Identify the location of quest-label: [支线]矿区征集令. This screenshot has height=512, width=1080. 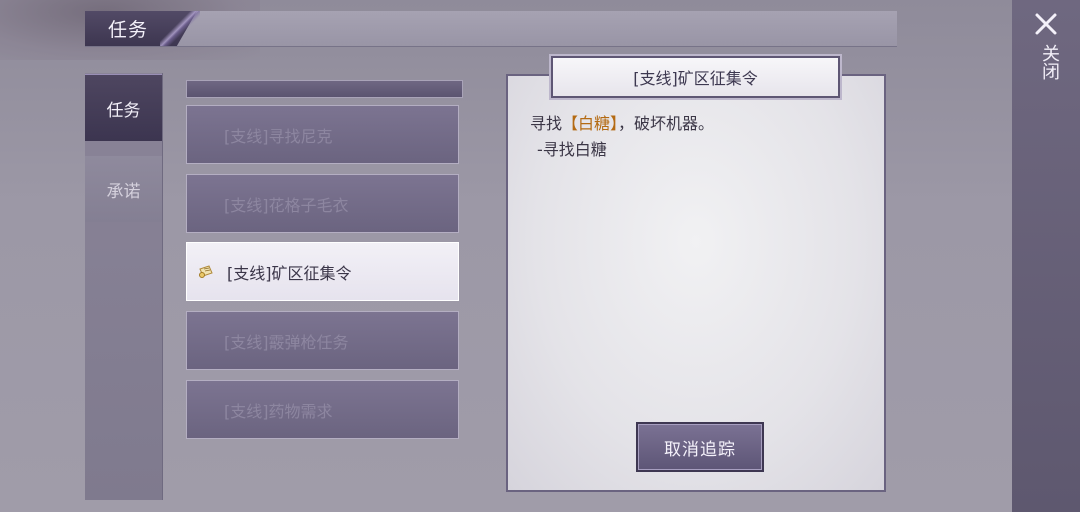
(289, 273).